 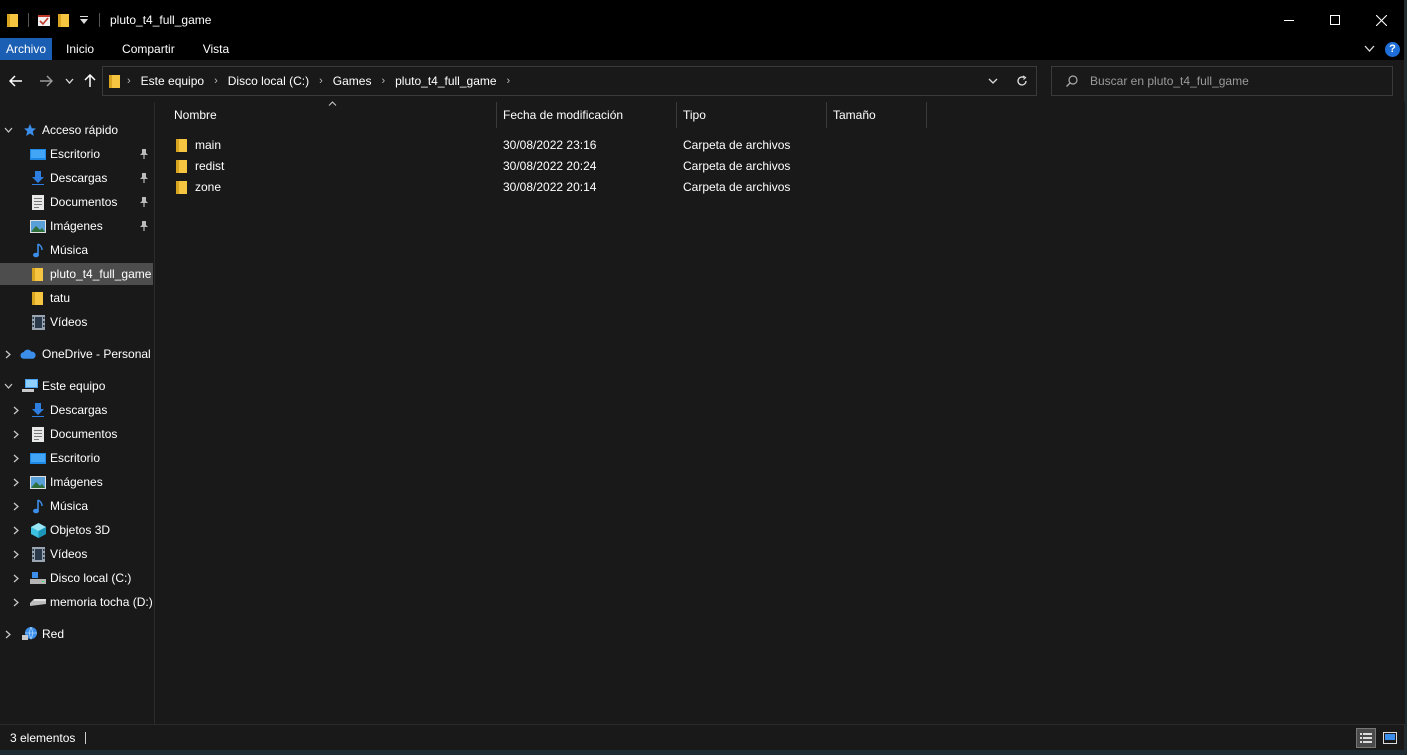 I want to click on file-modified: 30/08/2022 20:24, so click(x=550, y=165).